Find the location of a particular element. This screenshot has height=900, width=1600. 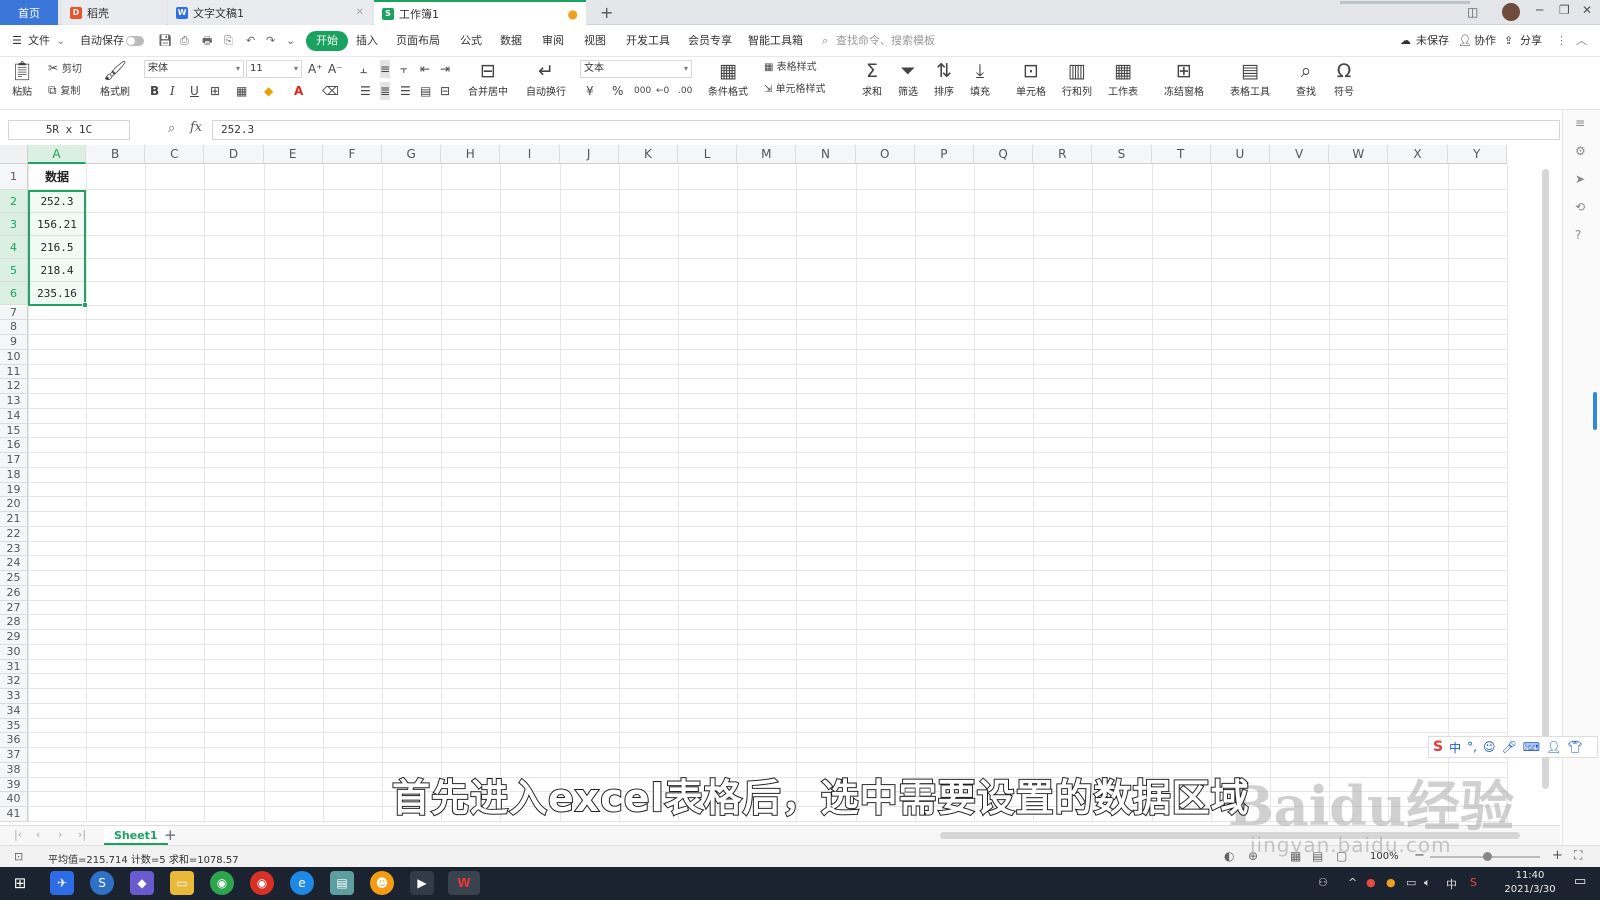

column-header-D: D is located at coordinates (234, 154).